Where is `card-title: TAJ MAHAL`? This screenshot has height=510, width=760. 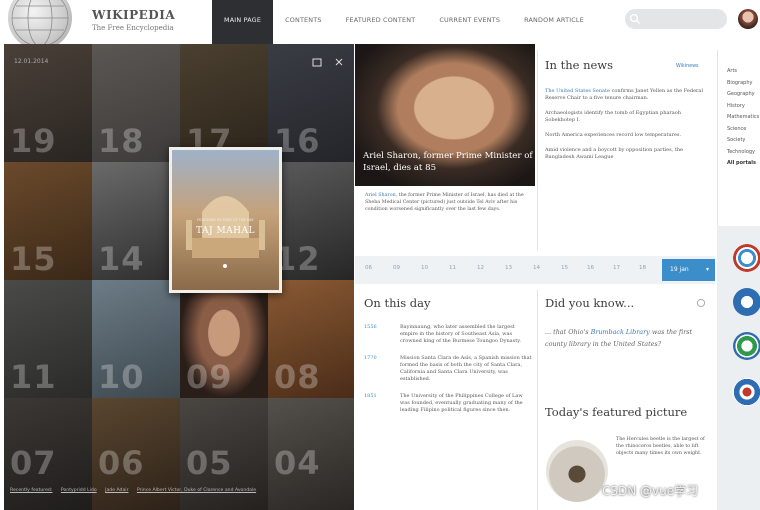 card-title: TAJ MAHAL is located at coordinates (225, 231).